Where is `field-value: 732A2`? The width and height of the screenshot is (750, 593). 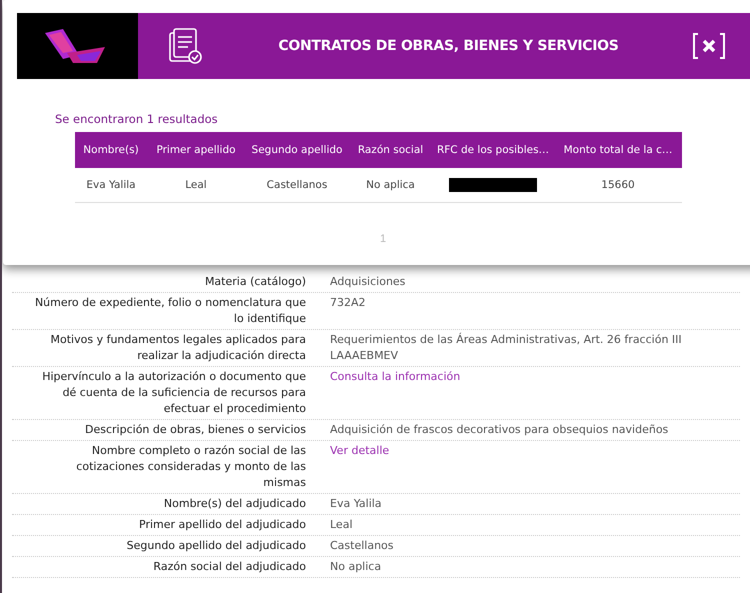
field-value: 732A2 is located at coordinates (348, 303).